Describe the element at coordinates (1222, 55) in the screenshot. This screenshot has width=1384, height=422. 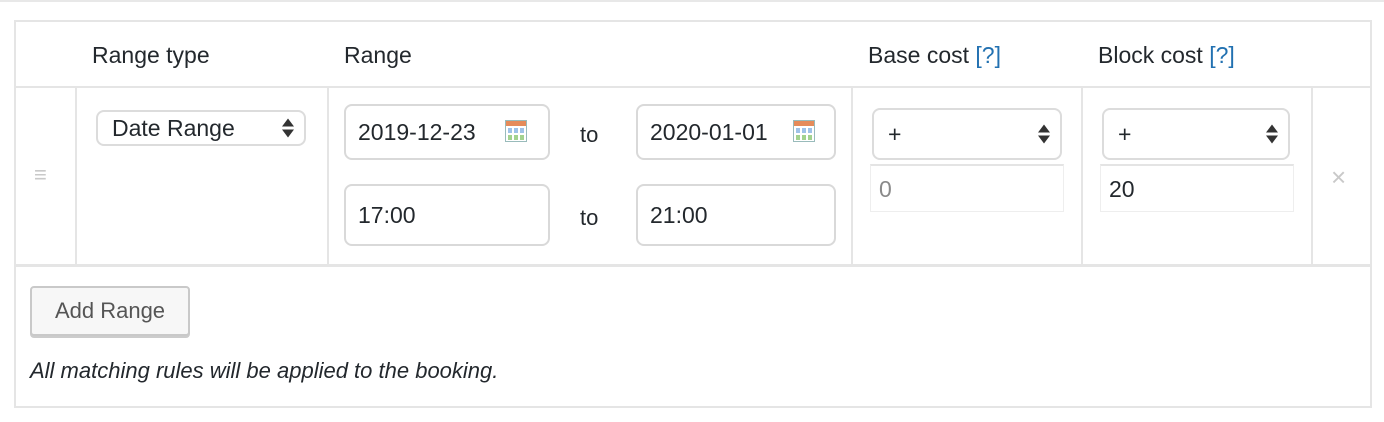
I see `block-cost-help-link: [?]` at that location.